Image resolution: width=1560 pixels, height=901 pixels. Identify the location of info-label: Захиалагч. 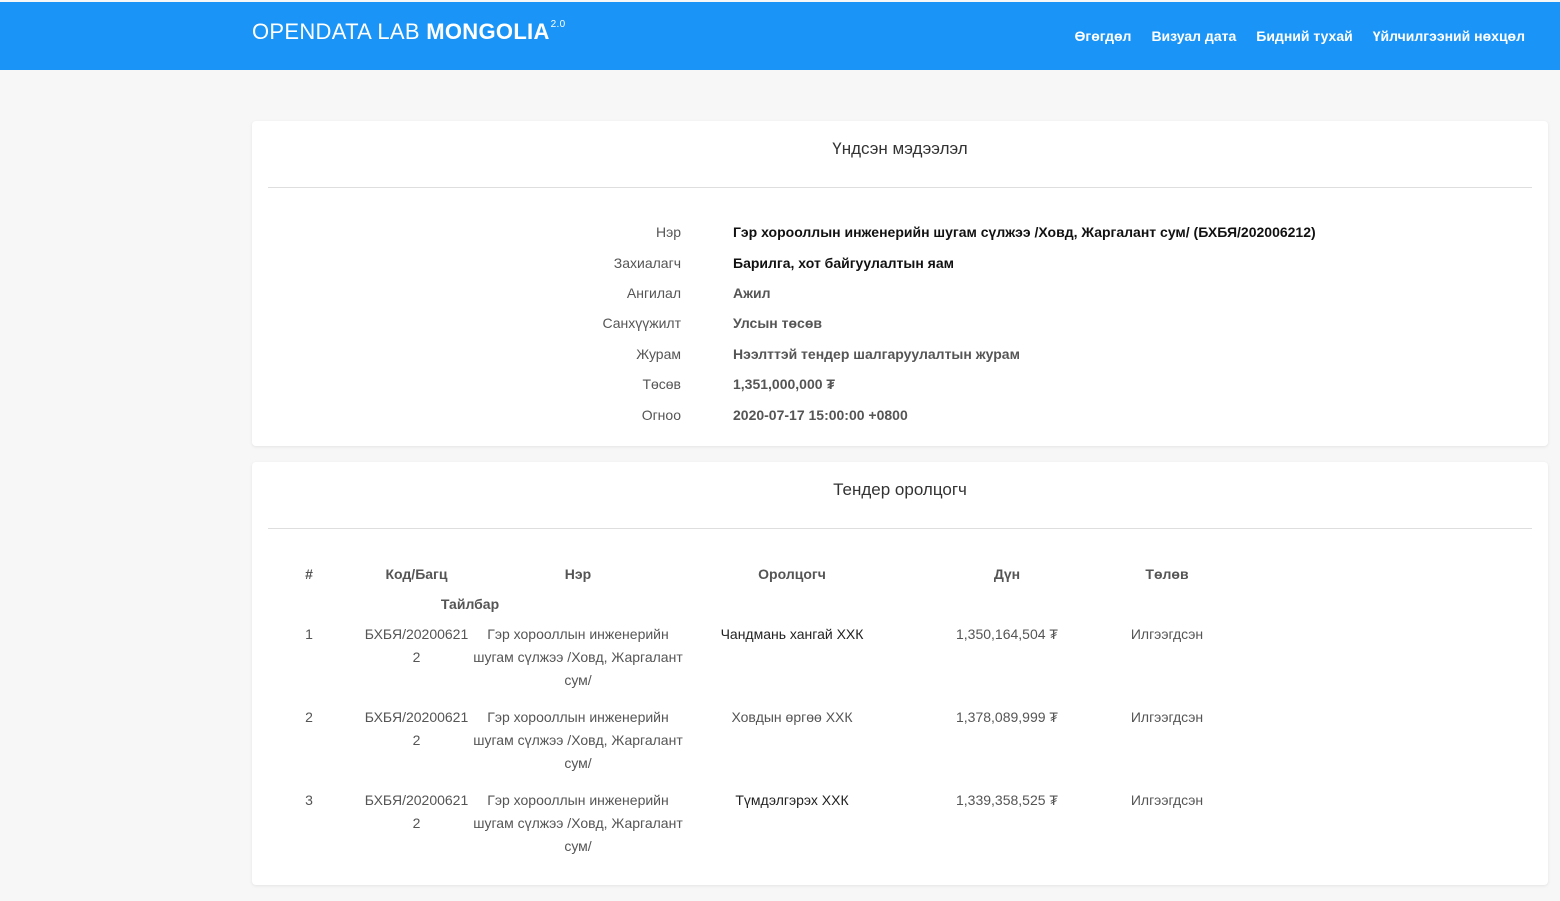
(647, 263).